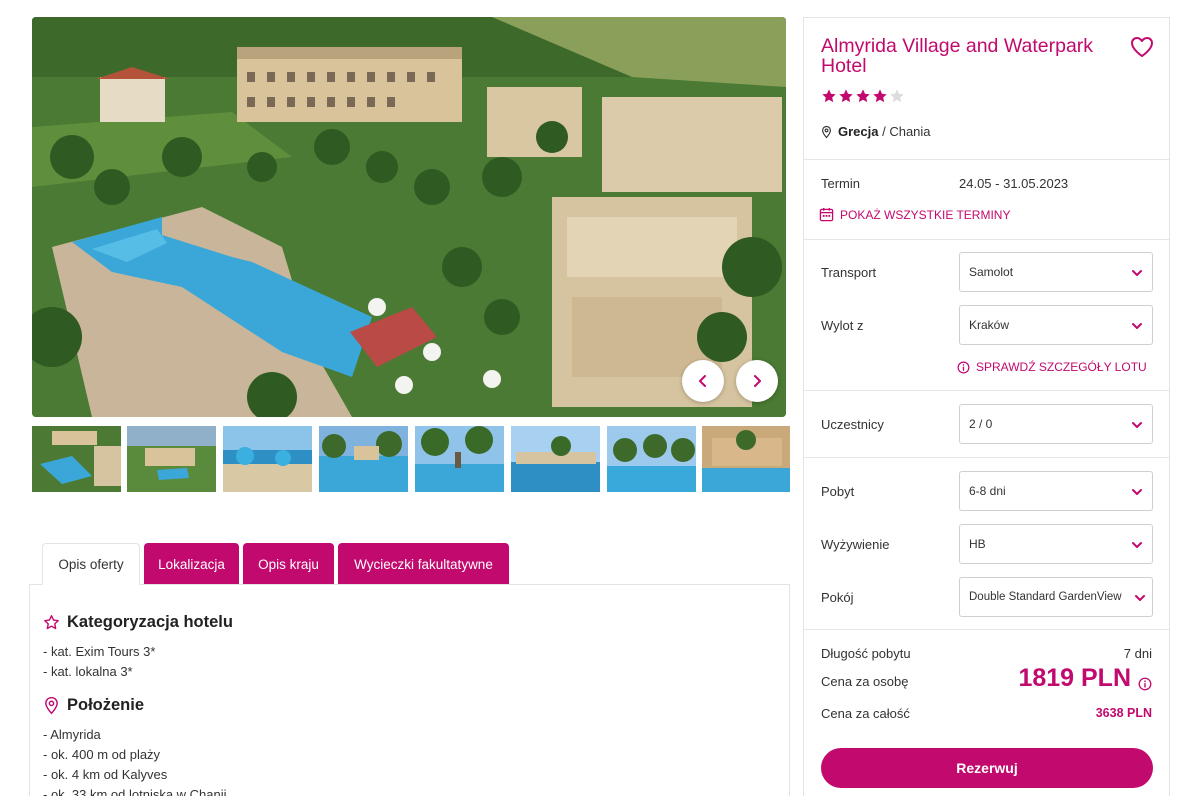 This screenshot has height=796, width=1193. I want to click on departure-label: Wylot z, so click(842, 325).